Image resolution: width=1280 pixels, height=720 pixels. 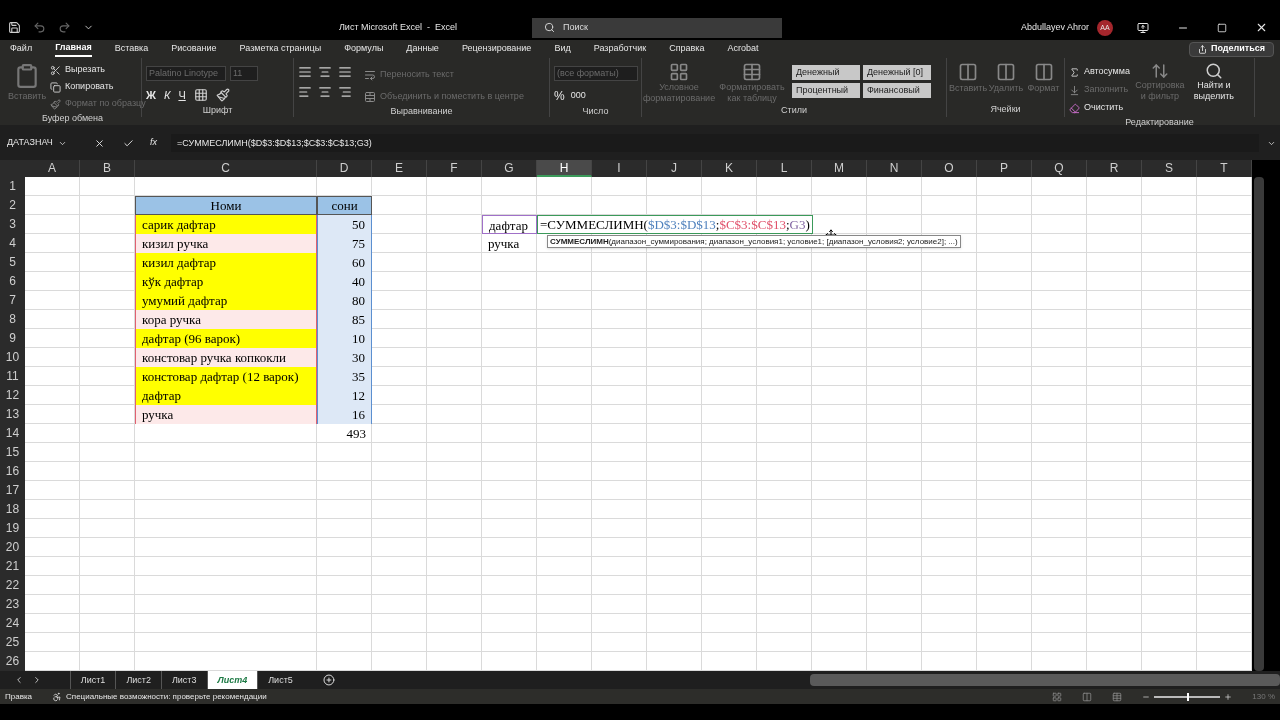 What do you see at coordinates (1104, 108) in the screenshot?
I see `clear-button: Очистить` at bounding box center [1104, 108].